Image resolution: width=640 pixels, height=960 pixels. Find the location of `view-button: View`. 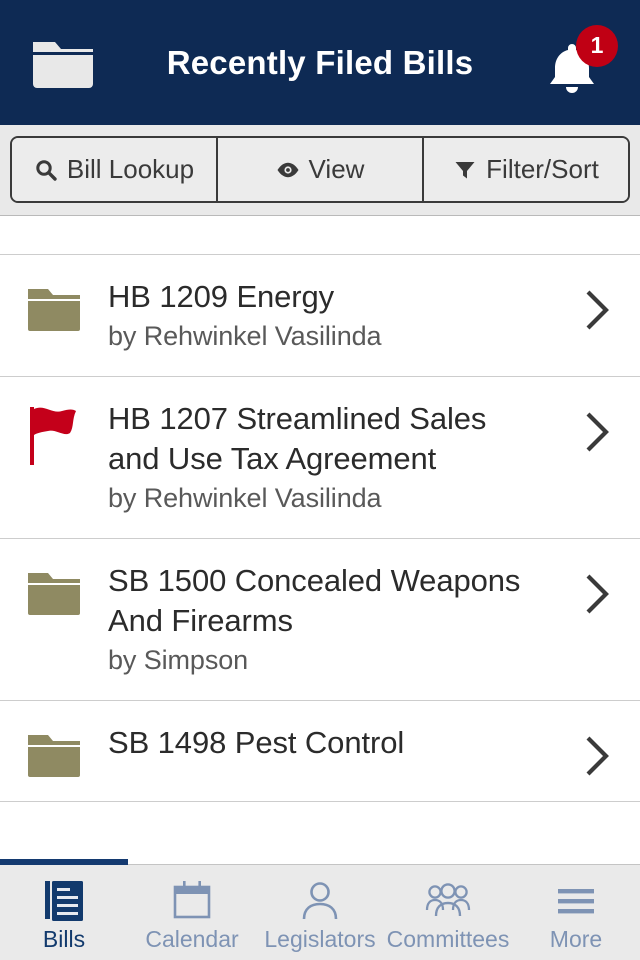

view-button: View is located at coordinates (321, 169).